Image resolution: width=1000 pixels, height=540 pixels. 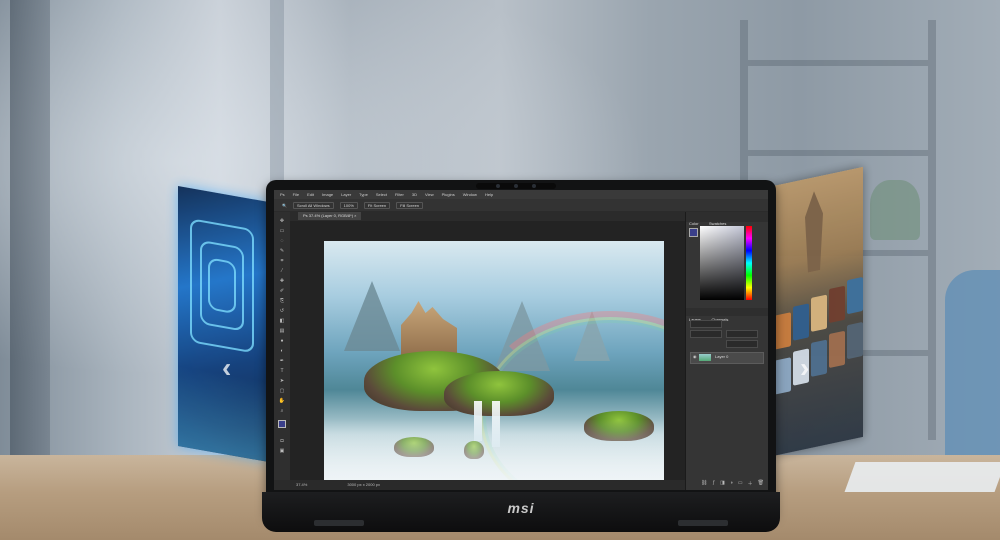 What do you see at coordinates (339, 523) in the screenshot?
I see `hinge-left` at bounding box center [339, 523].